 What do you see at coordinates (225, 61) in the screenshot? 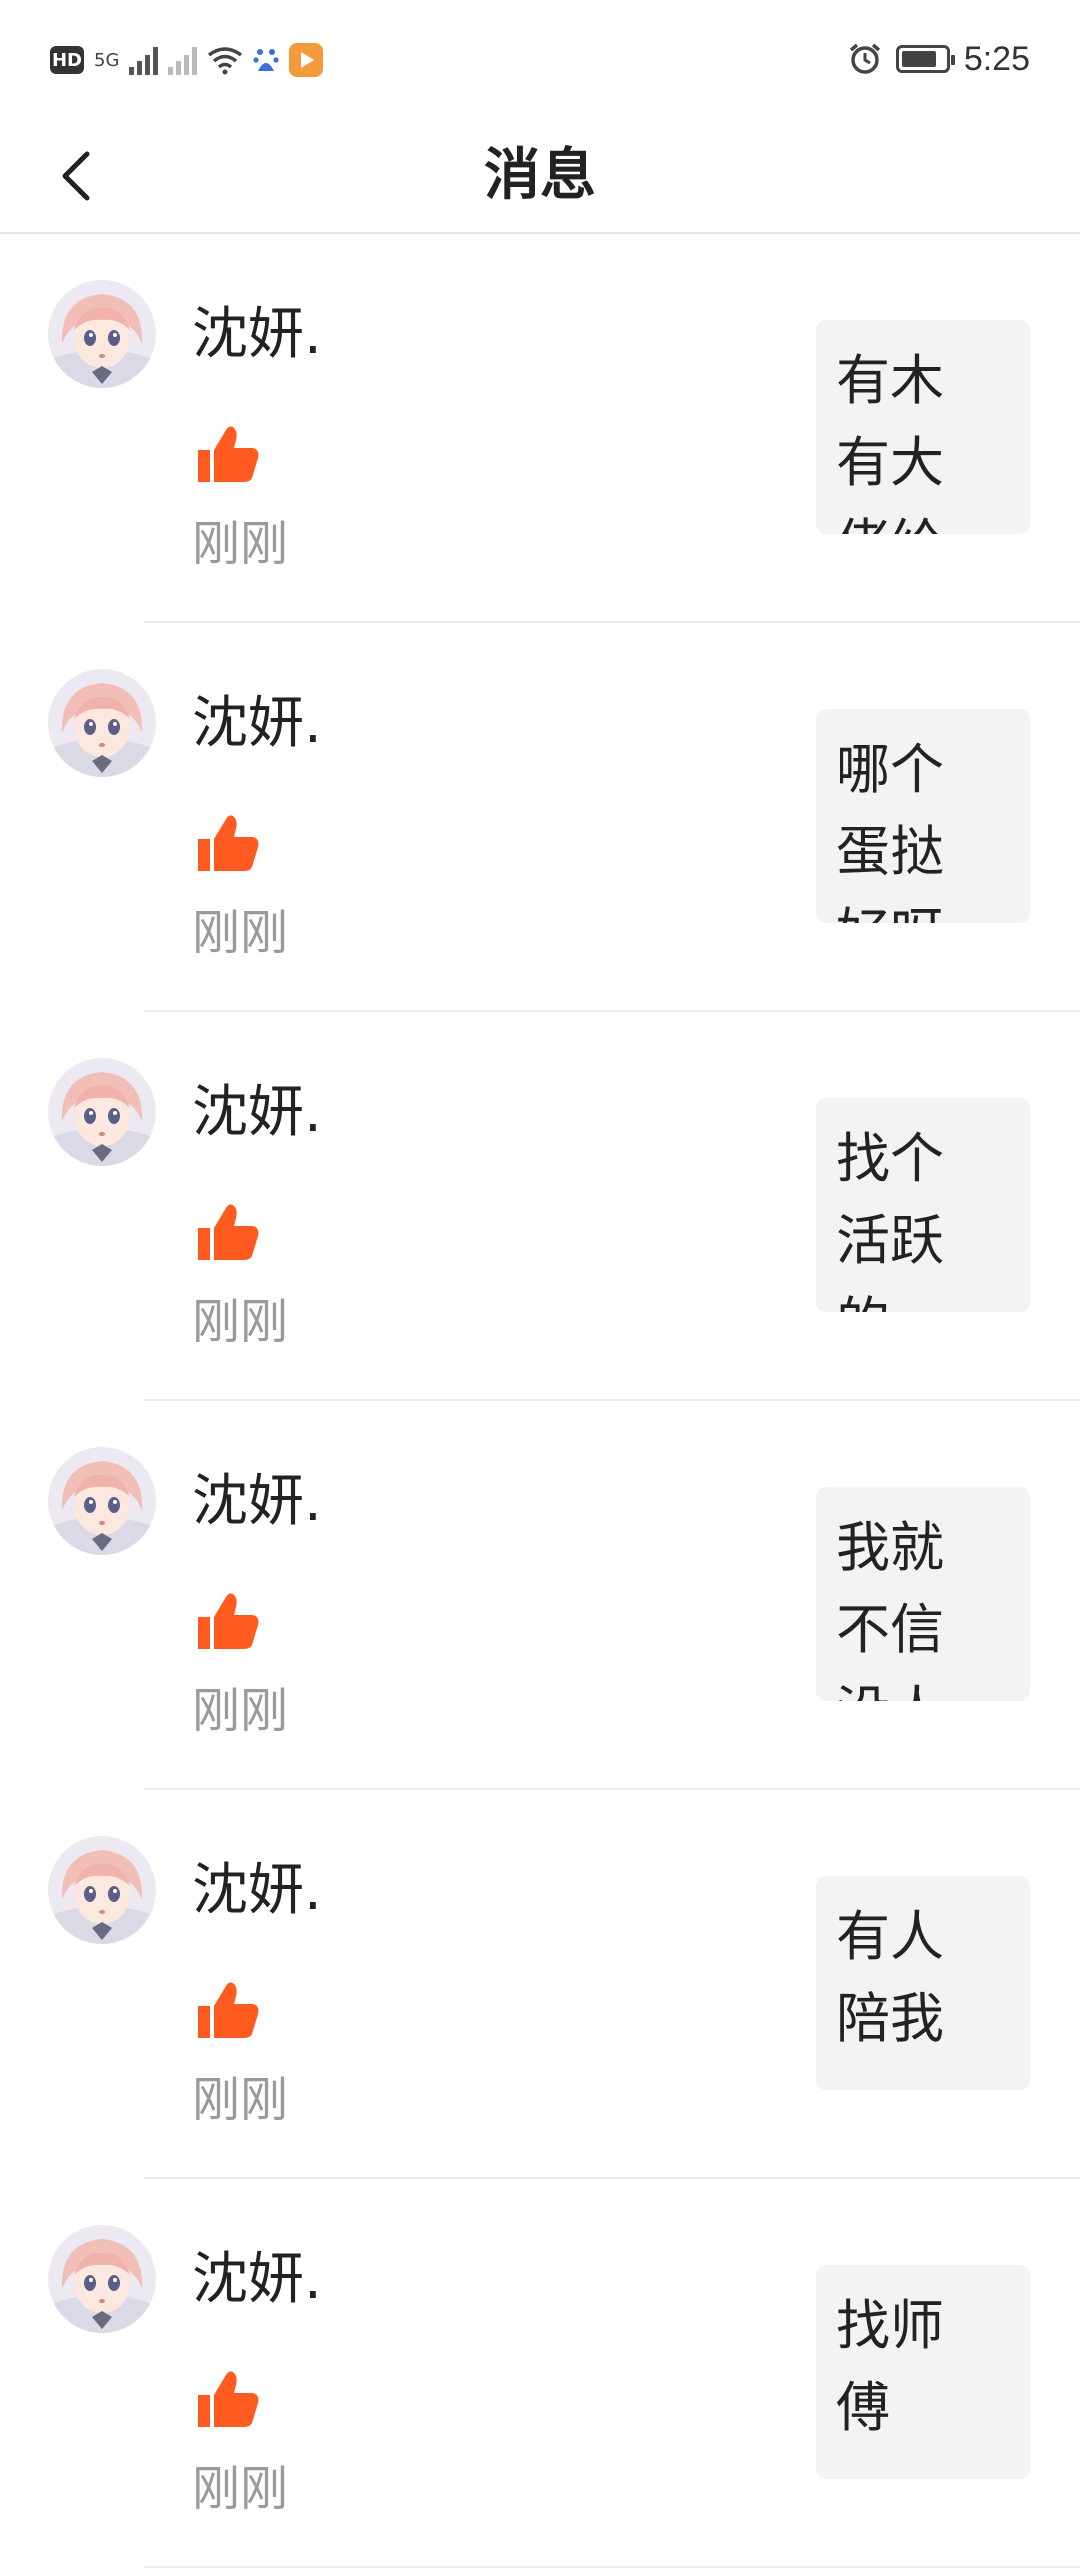
I see `wifi-icon` at bounding box center [225, 61].